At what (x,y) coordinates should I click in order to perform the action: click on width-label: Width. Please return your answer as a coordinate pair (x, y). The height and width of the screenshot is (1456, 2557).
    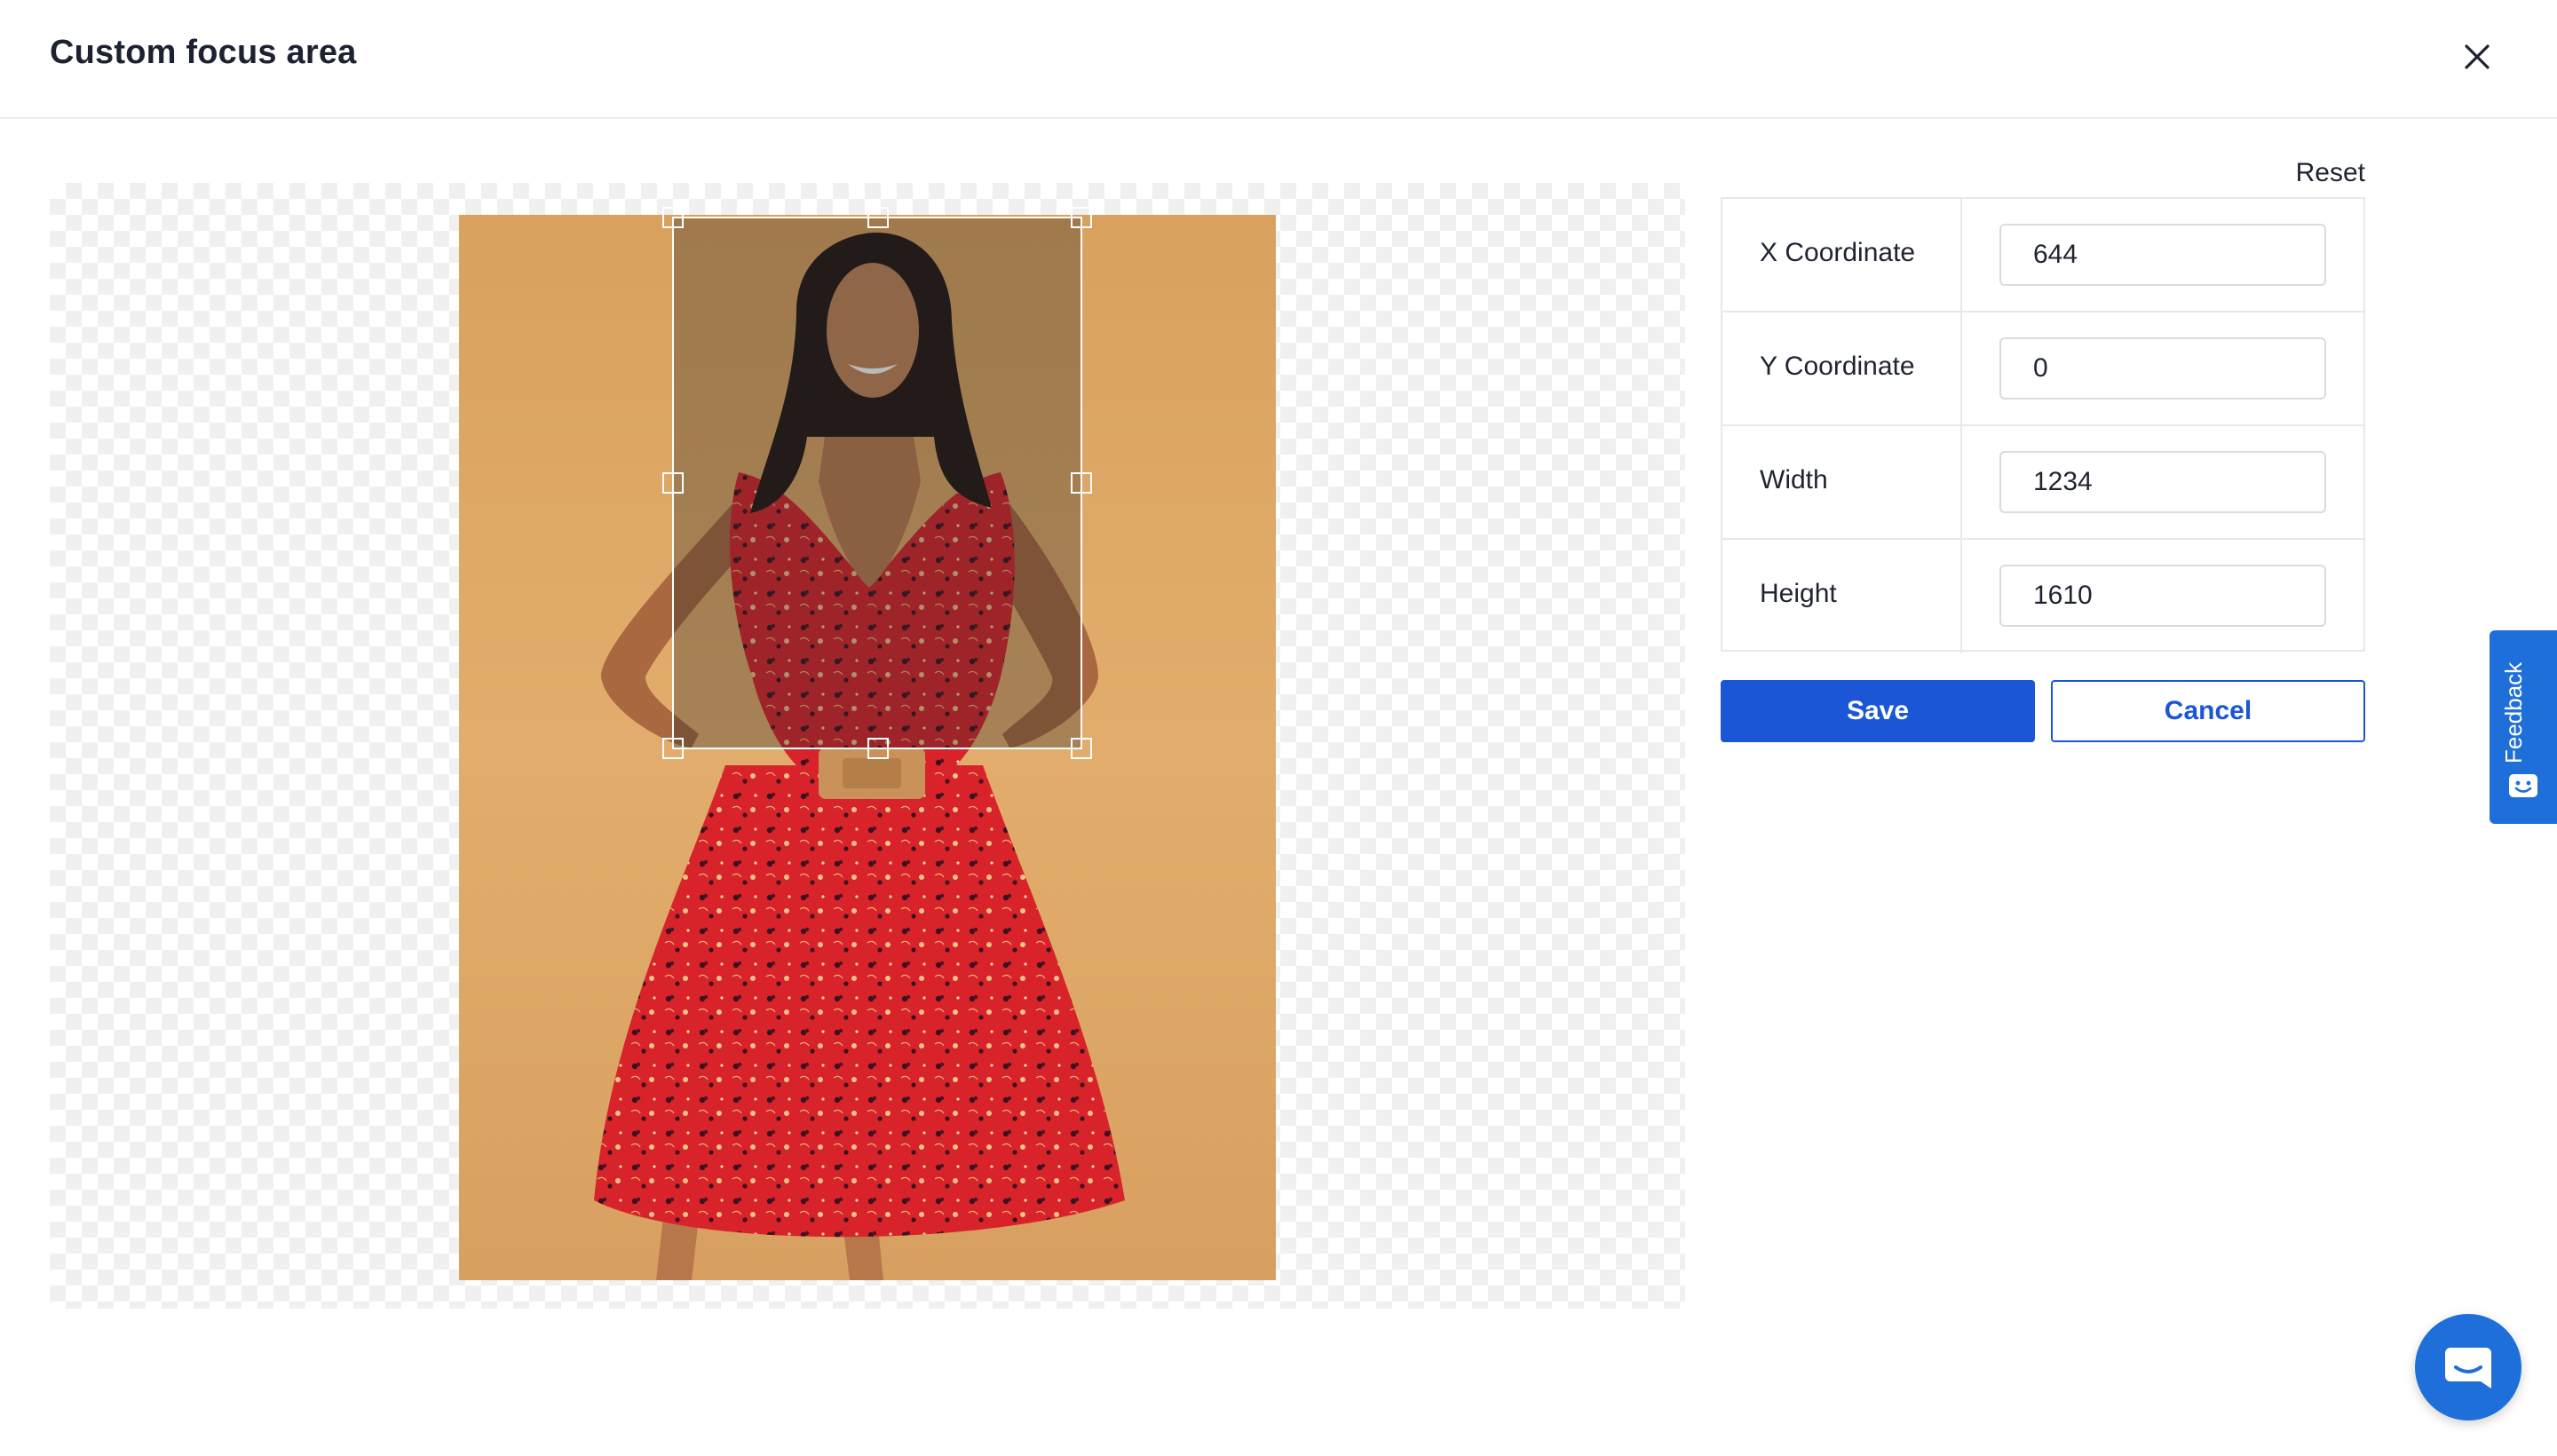
    Looking at the image, I should click on (1794, 480).